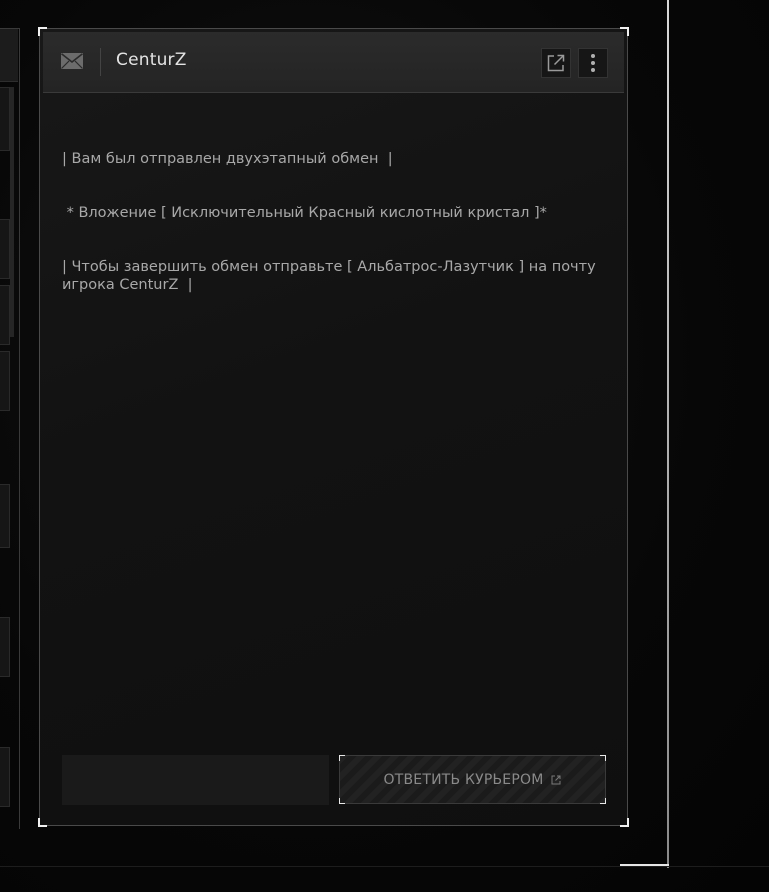 The height and width of the screenshot is (892, 769). Describe the element at coordinates (10, 428) in the screenshot. I see `background-list-panel` at that location.